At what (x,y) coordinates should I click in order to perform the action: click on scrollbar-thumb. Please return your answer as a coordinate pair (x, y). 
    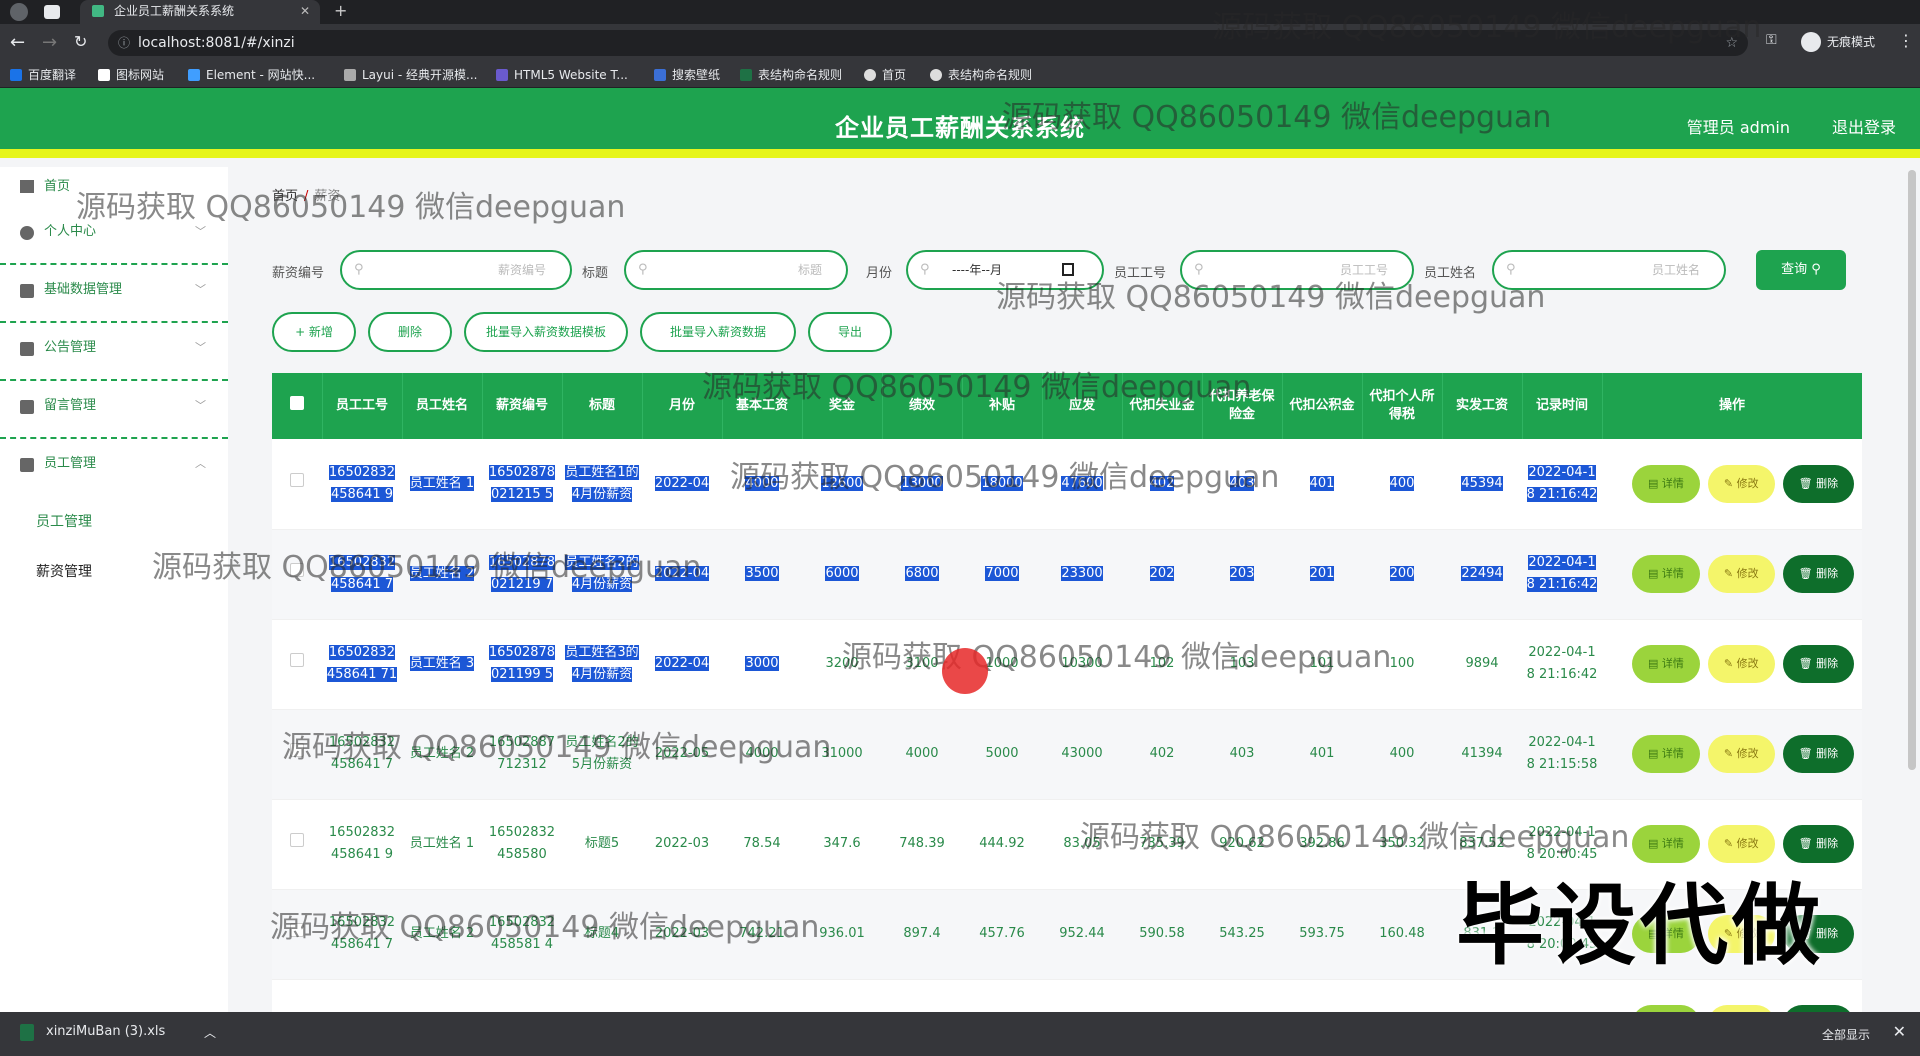
    Looking at the image, I should click on (1912, 470).